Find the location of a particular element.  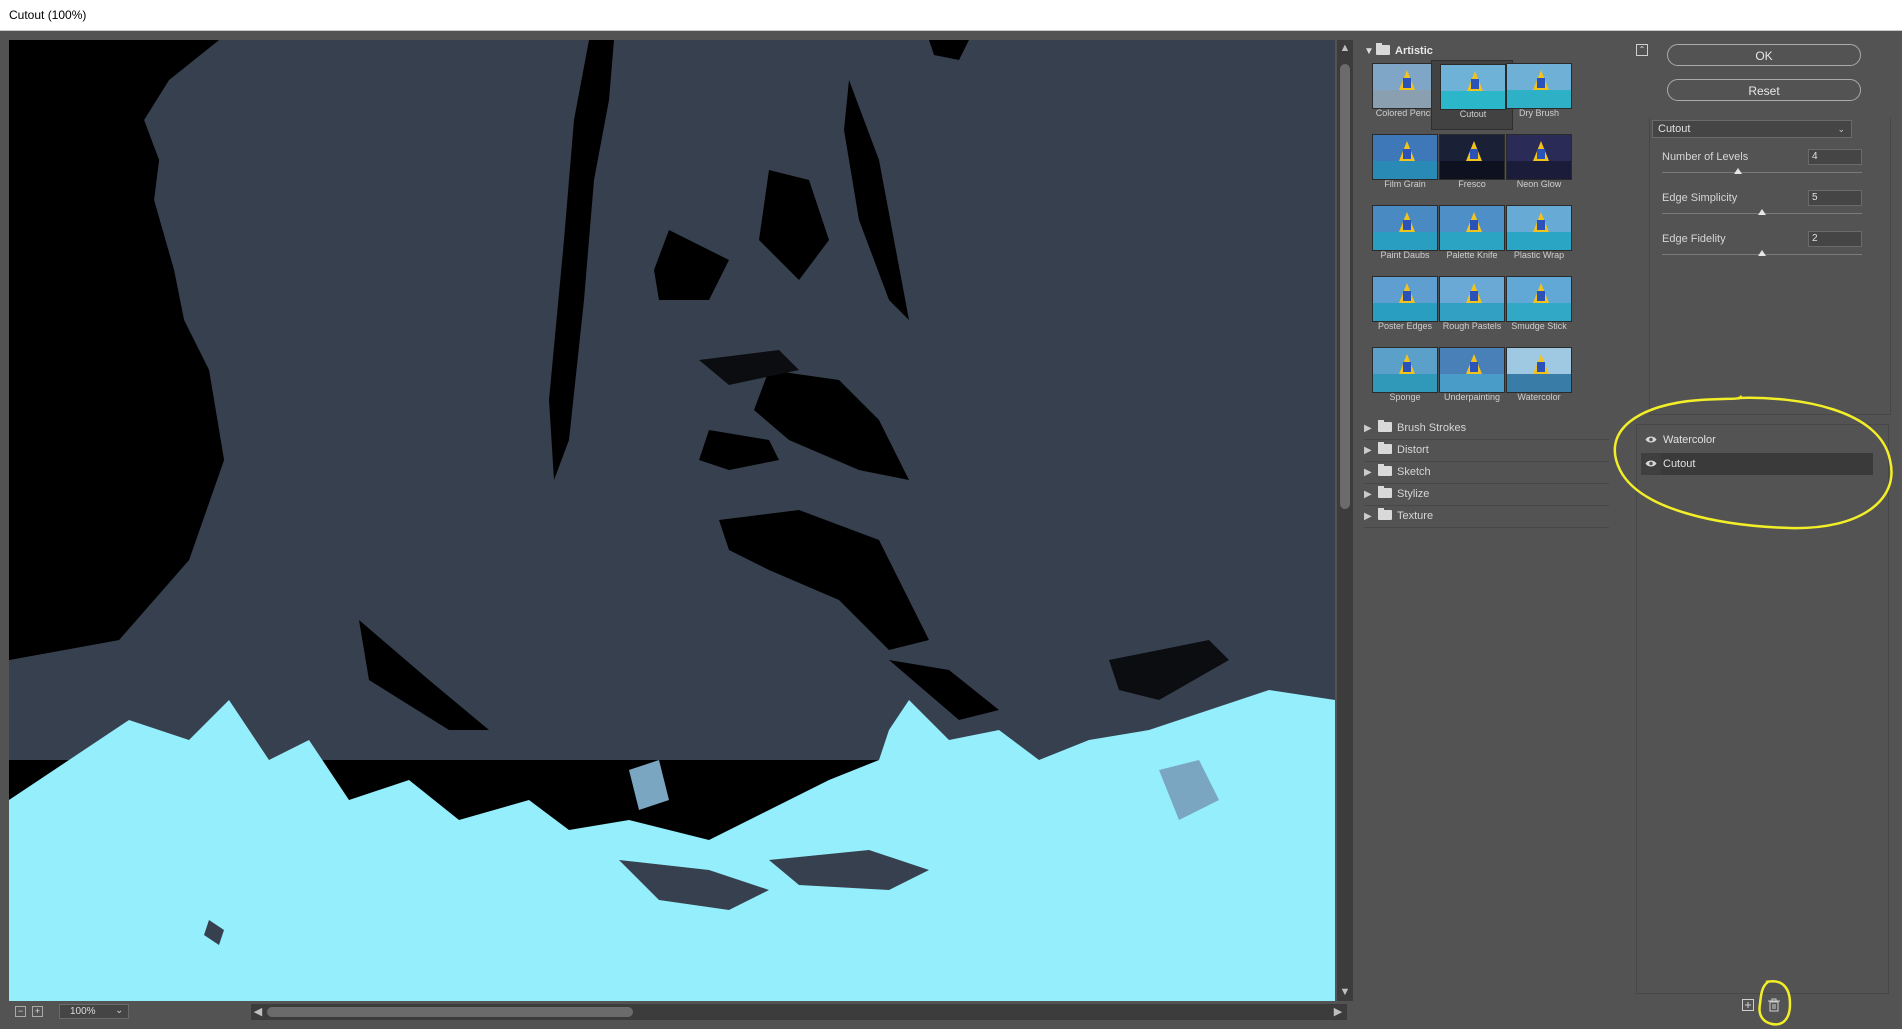

horizontal-scroll-thumb is located at coordinates (450, 1012).